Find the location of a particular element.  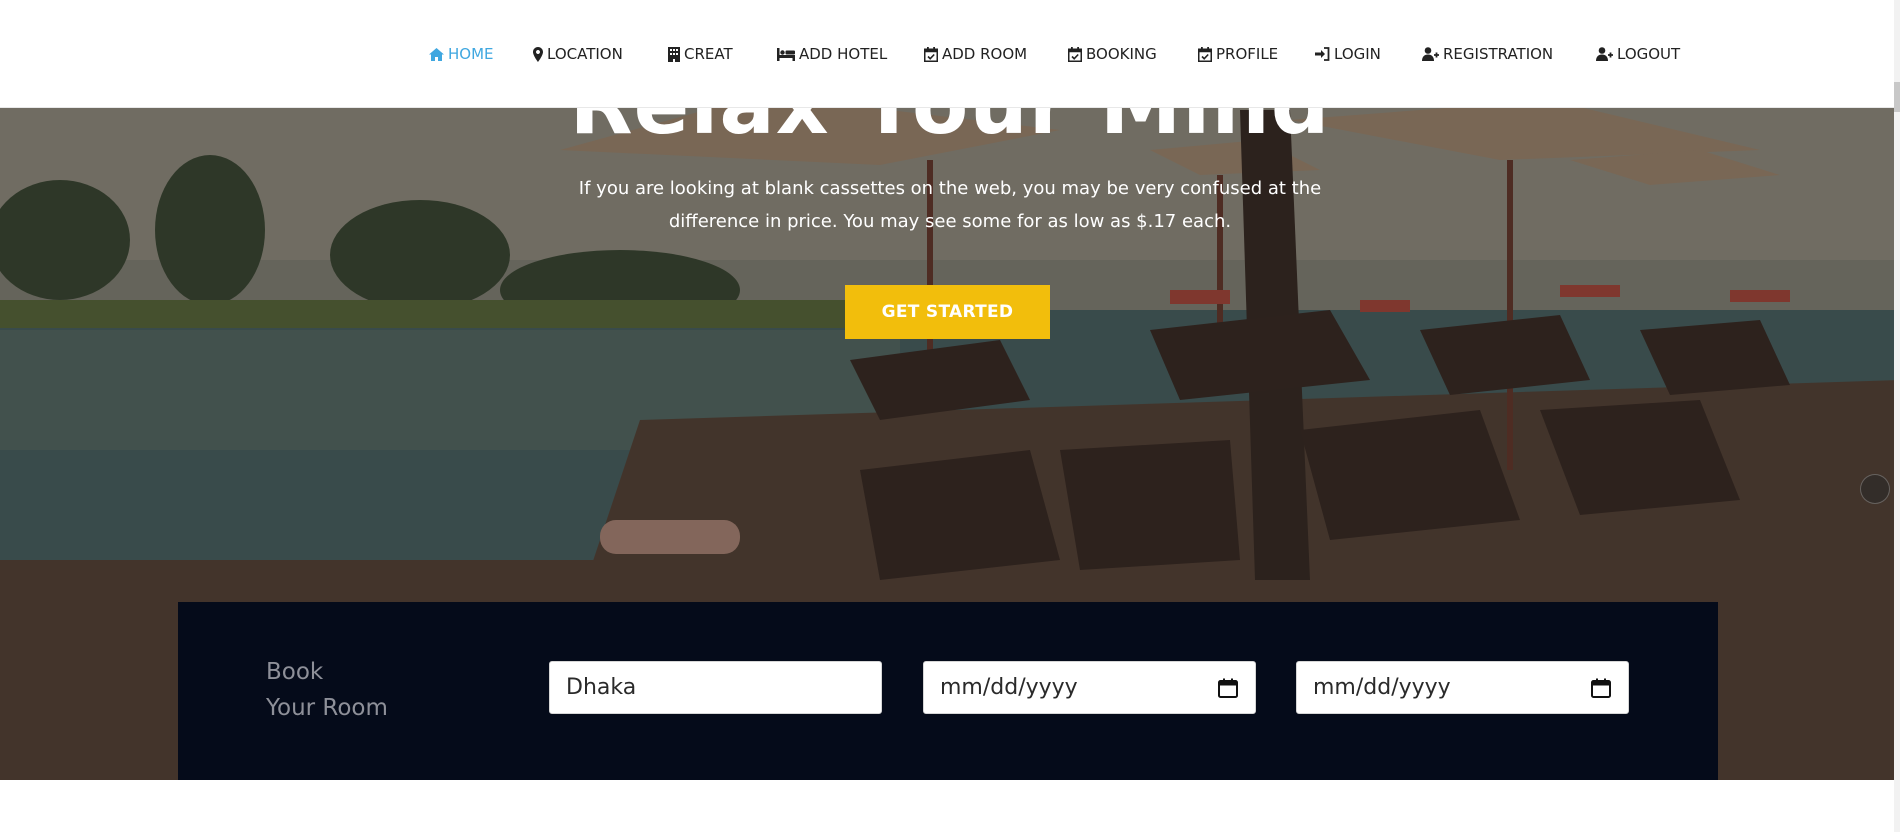

check-in-date-input: mm/dd/yyyy is located at coordinates (1089, 687).